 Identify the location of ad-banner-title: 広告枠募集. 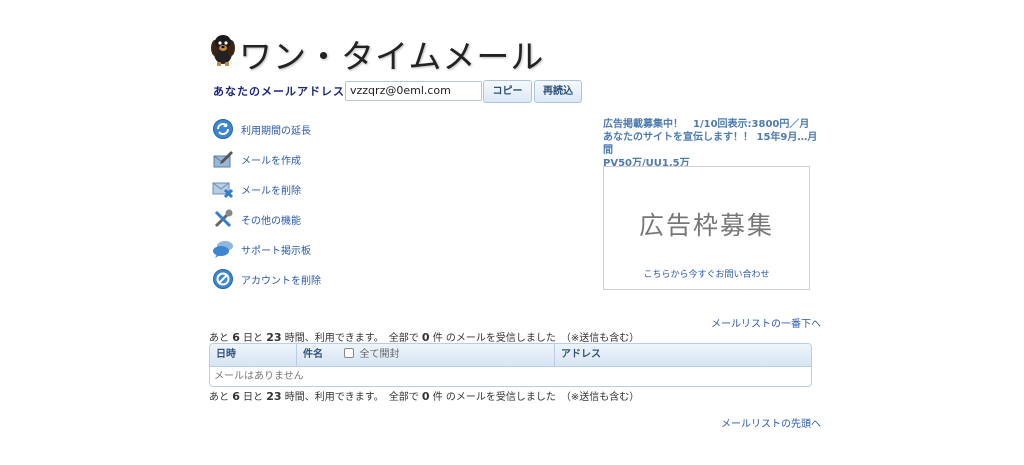
(706, 225).